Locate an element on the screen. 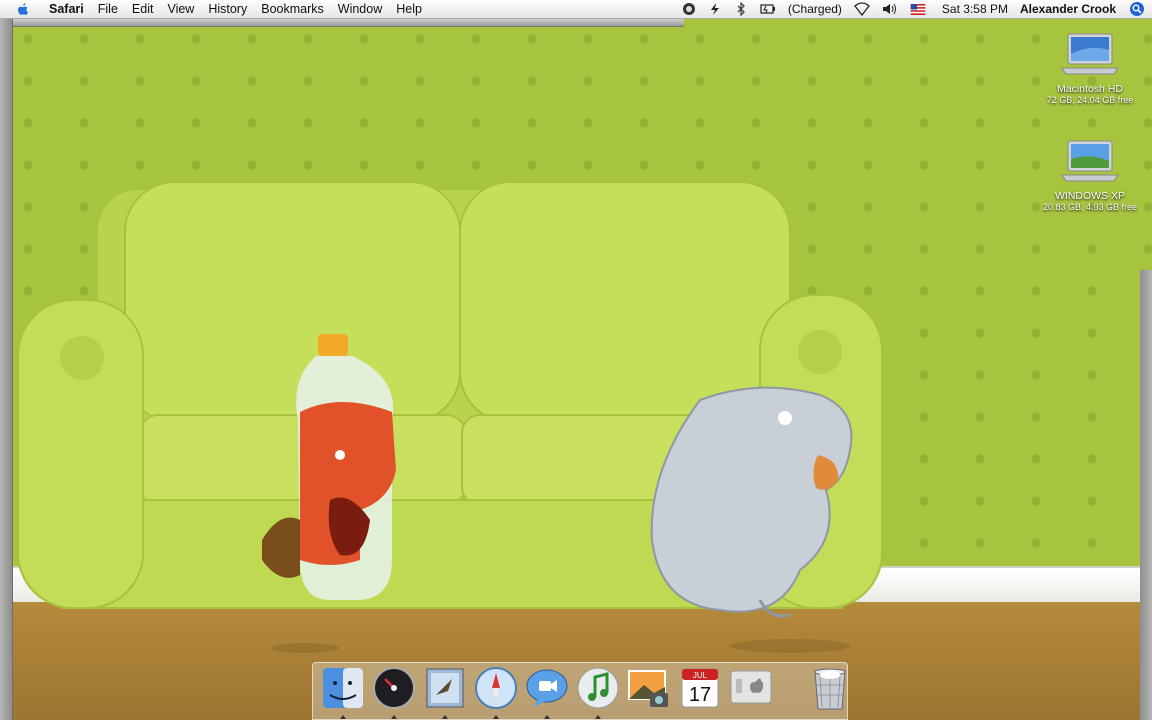 This screenshot has height=720, width=1152. dock-ical: JUL 17 is located at coordinates (700, 690).